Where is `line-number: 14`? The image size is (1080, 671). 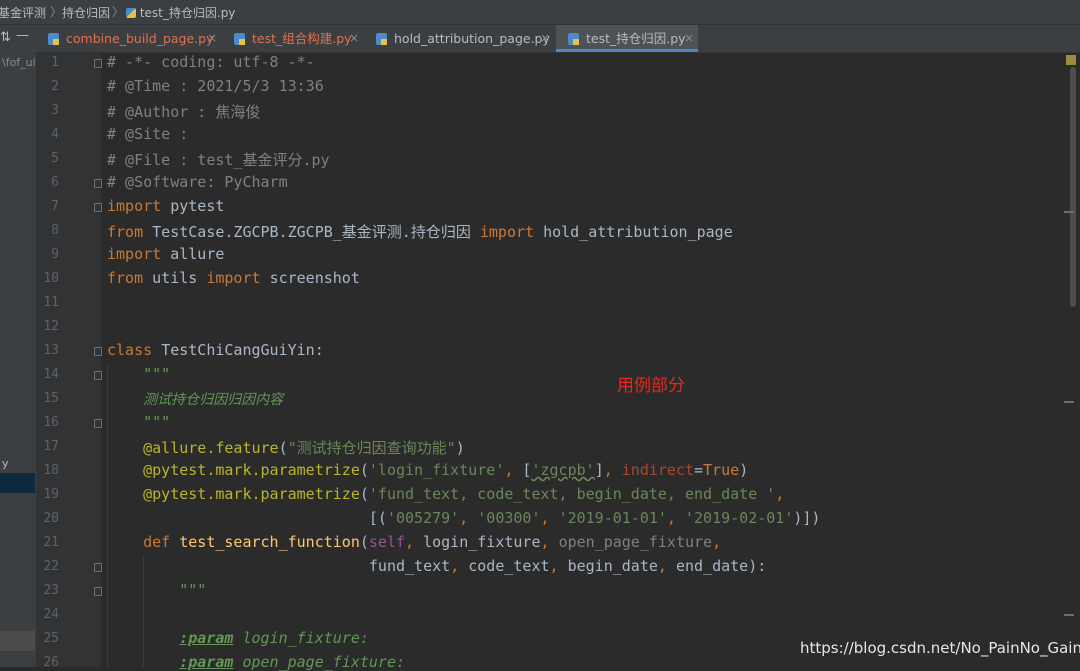
line-number: 14 is located at coordinates (48, 374).